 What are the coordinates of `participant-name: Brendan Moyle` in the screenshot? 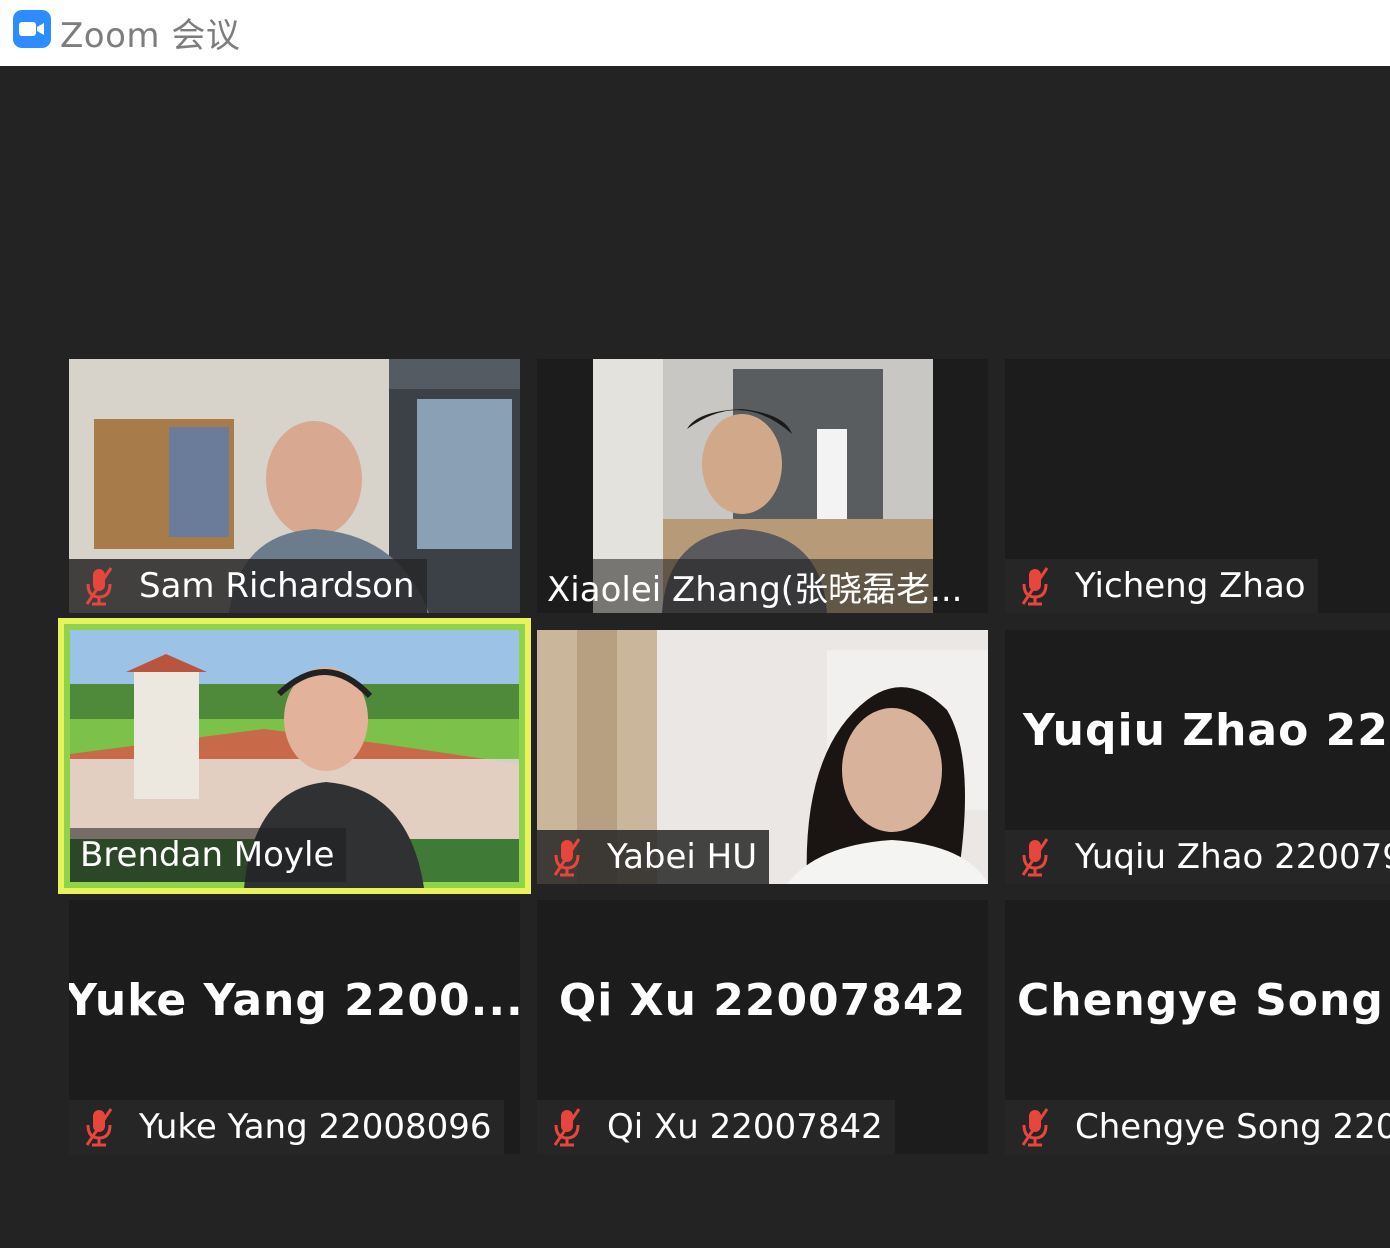 It's located at (207, 855).